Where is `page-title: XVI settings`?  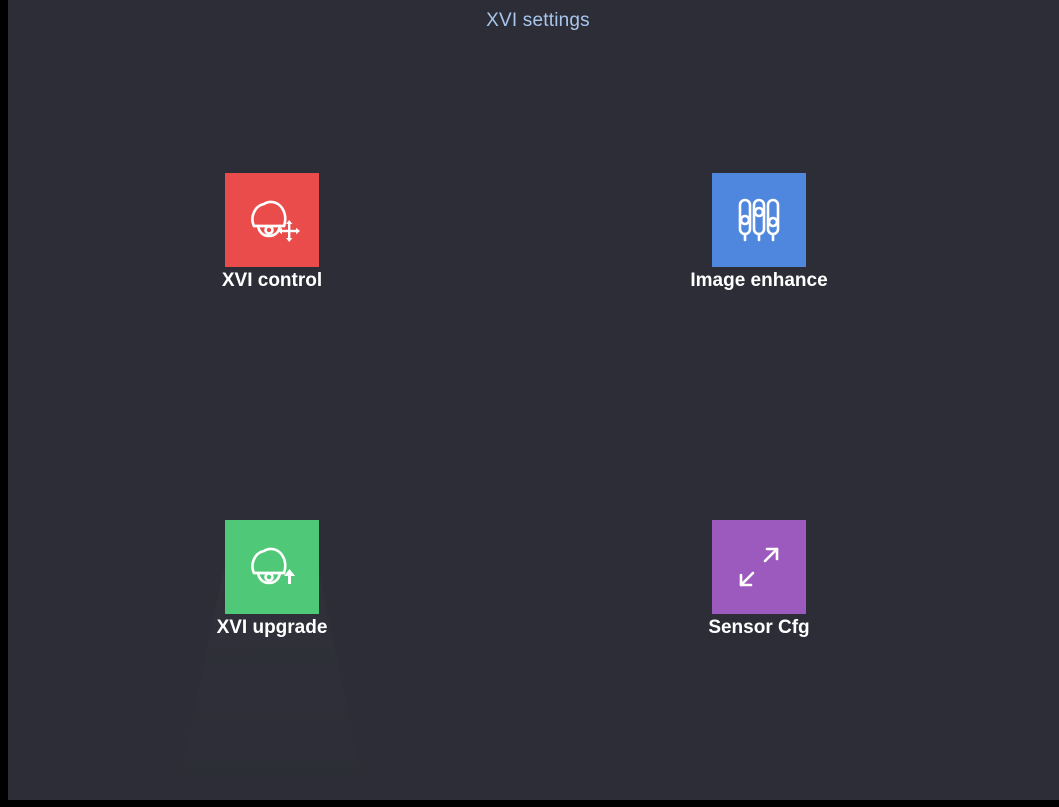
page-title: XVI settings is located at coordinates (538, 20).